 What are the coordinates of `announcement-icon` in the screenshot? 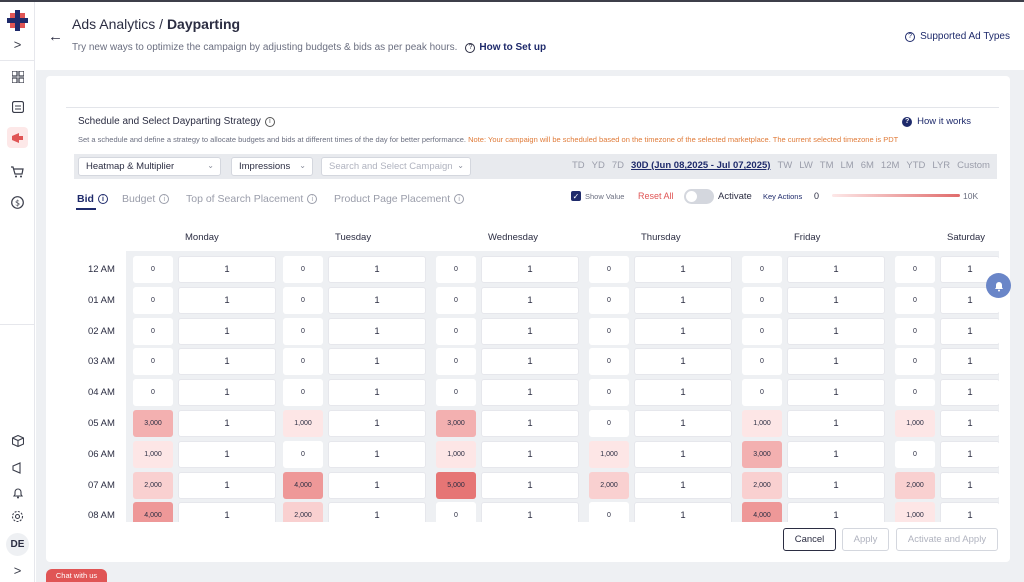 It's located at (17, 467).